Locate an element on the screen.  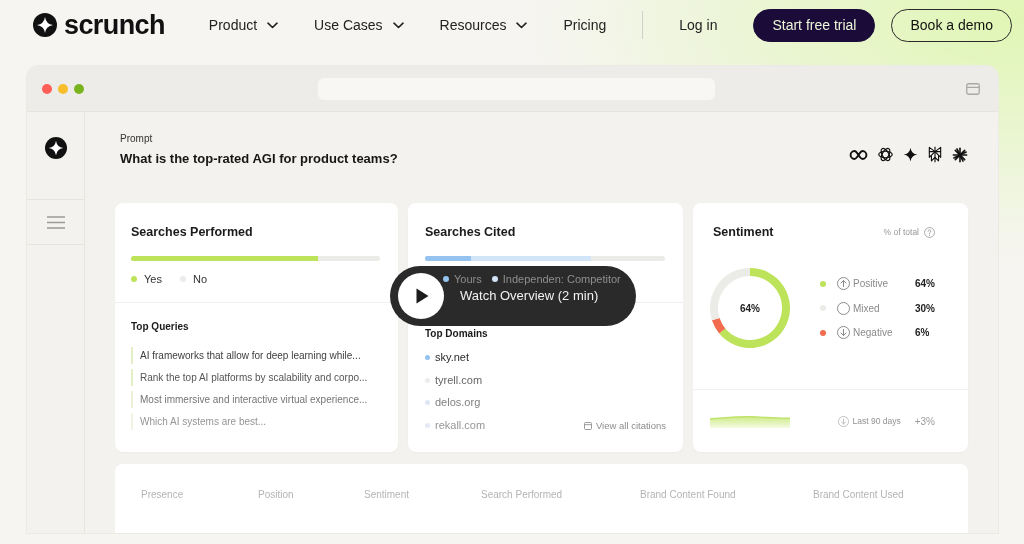
total-note: % of total is located at coordinates (901, 232).